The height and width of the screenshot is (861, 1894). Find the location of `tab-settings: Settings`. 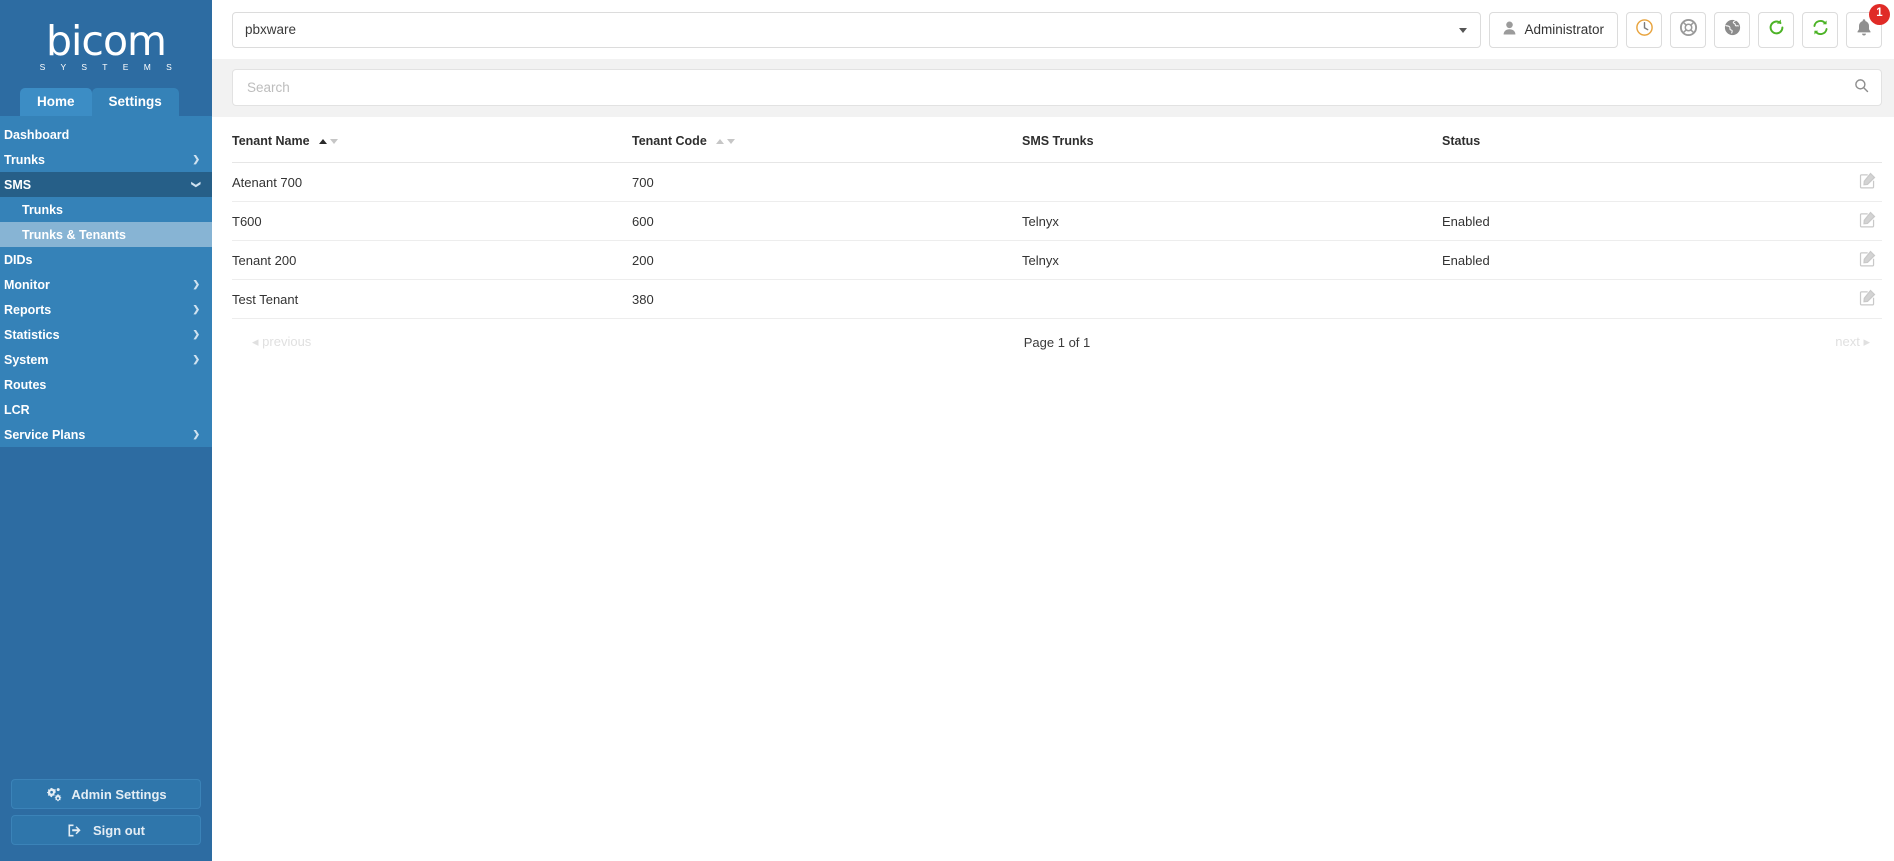

tab-settings: Settings is located at coordinates (135, 102).